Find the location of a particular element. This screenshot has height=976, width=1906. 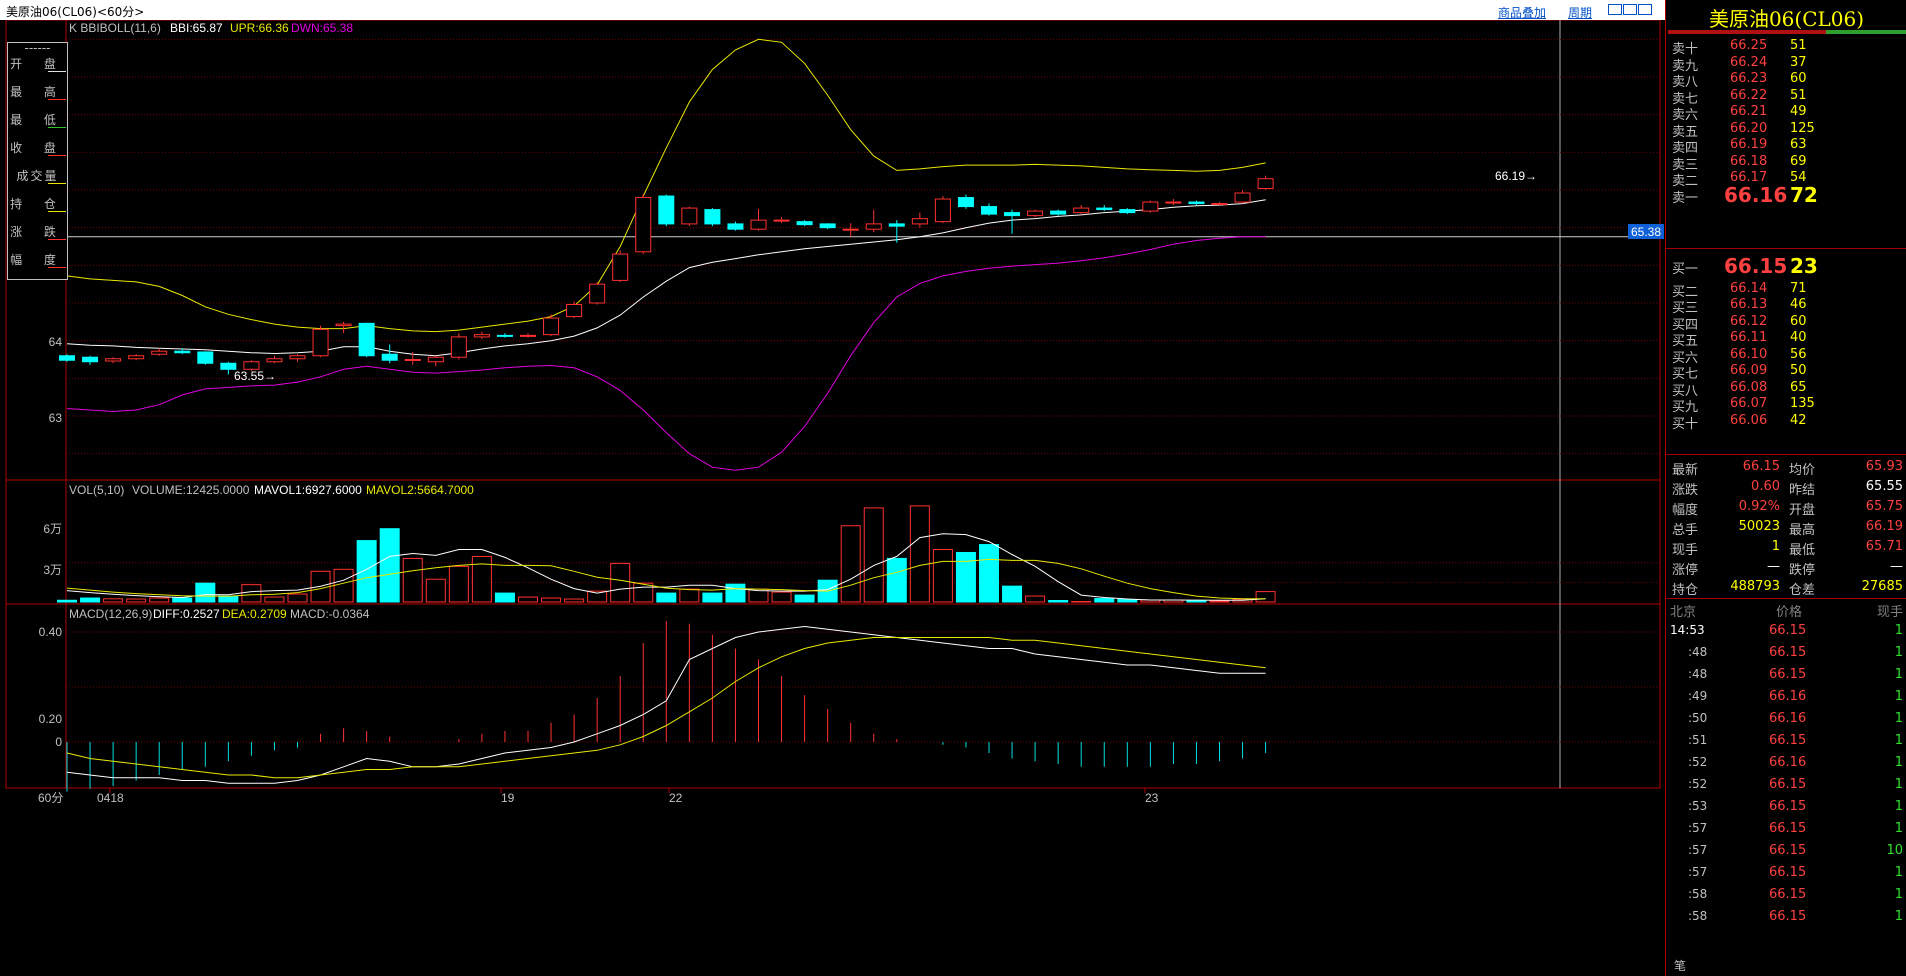

level-price: 66.23 is located at coordinates (1749, 78).